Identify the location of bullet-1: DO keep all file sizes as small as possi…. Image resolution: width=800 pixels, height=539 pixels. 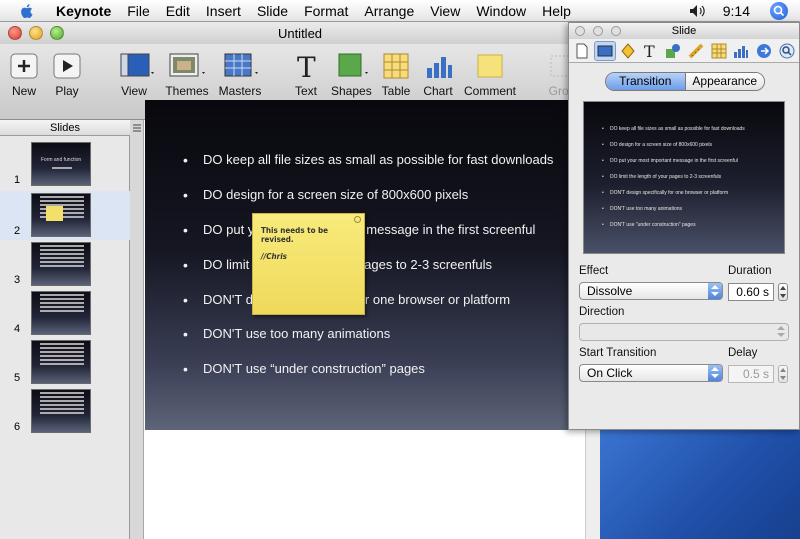
(368, 160).